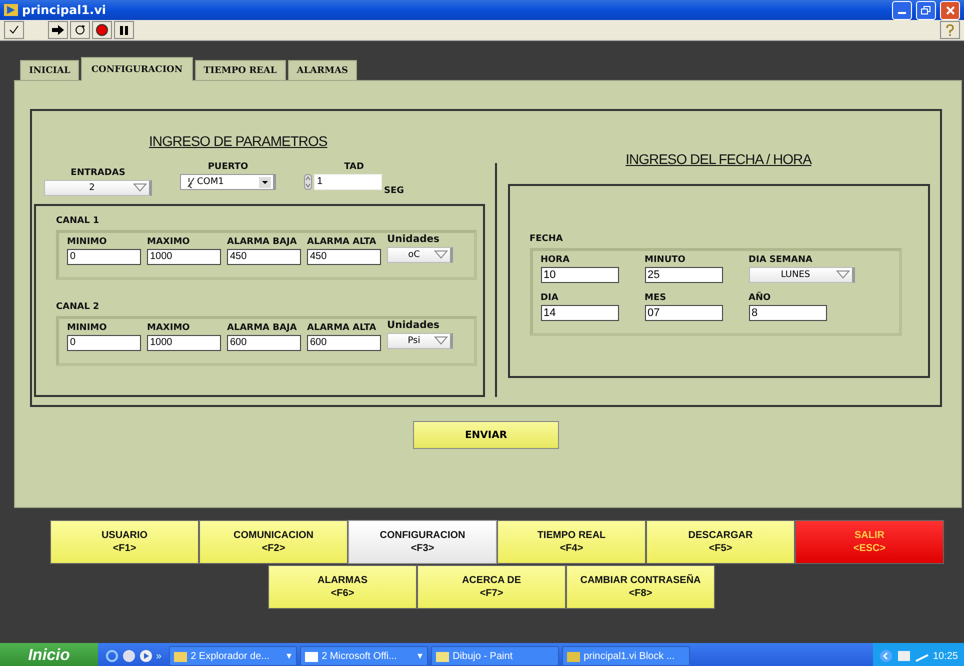 The image size is (964, 666). I want to click on chevron-icon, so click(885, 656).